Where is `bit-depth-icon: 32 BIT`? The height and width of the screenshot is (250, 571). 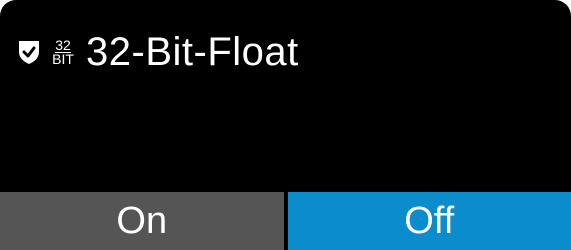 bit-depth-icon: 32 BIT is located at coordinates (63, 52).